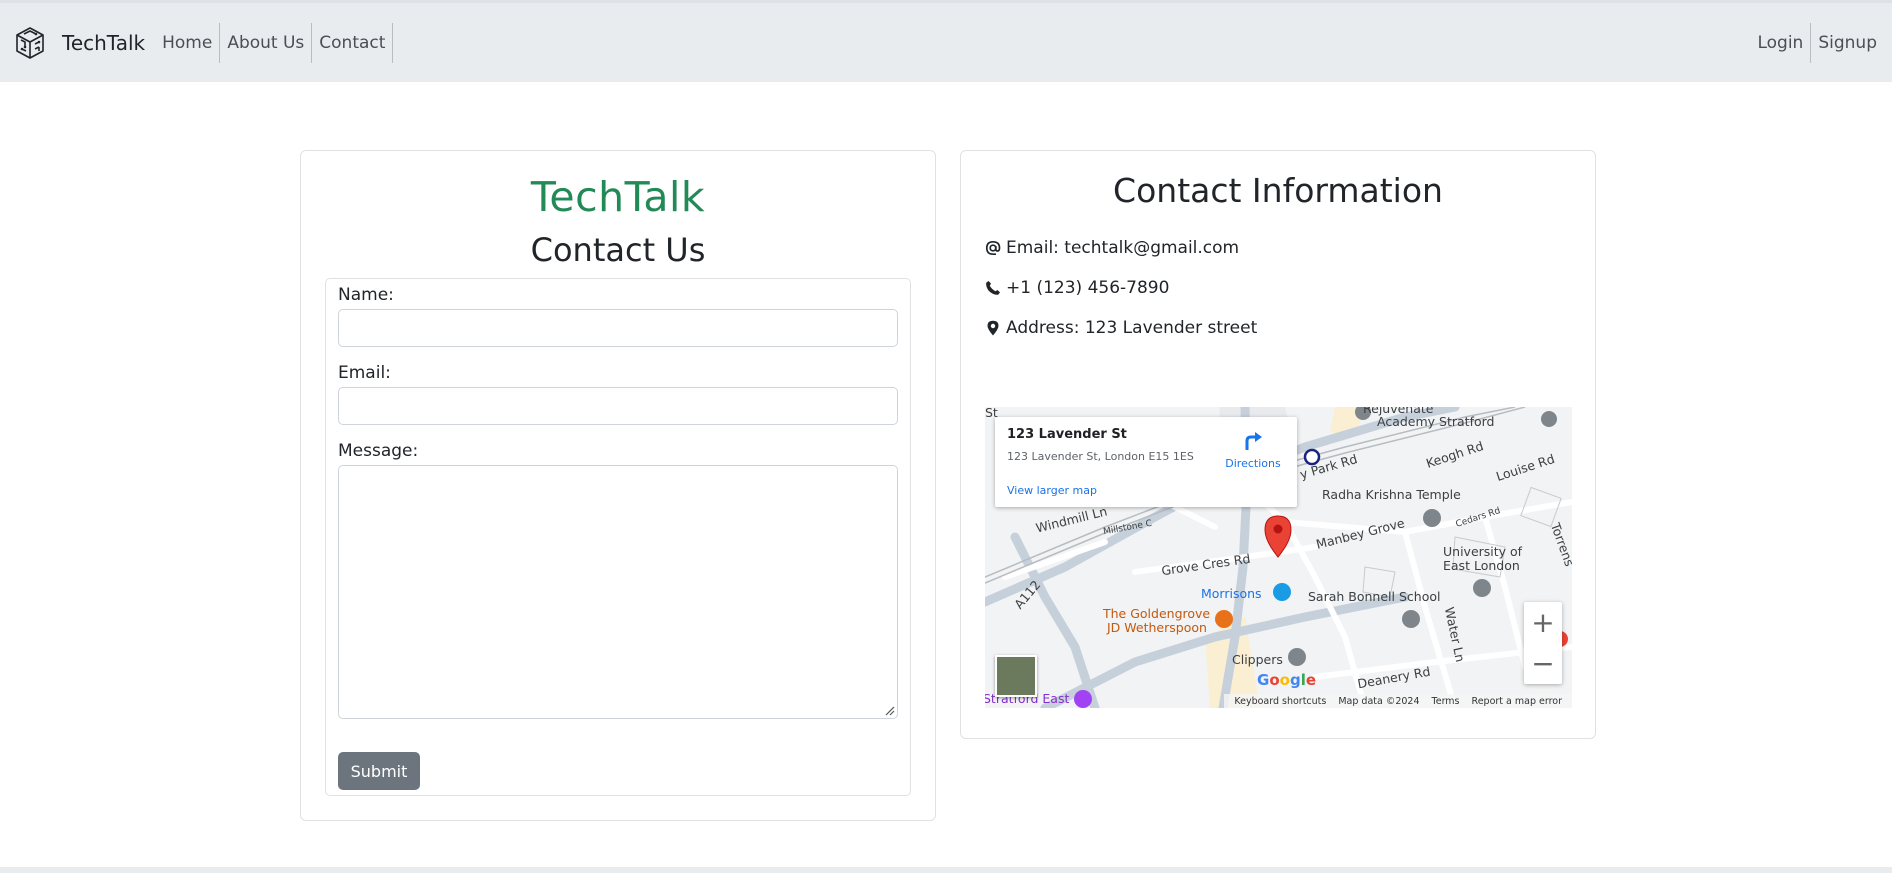 This screenshot has height=873, width=1892. Describe the element at coordinates (618, 197) in the screenshot. I see `form-brand-title: TechTalk` at that location.